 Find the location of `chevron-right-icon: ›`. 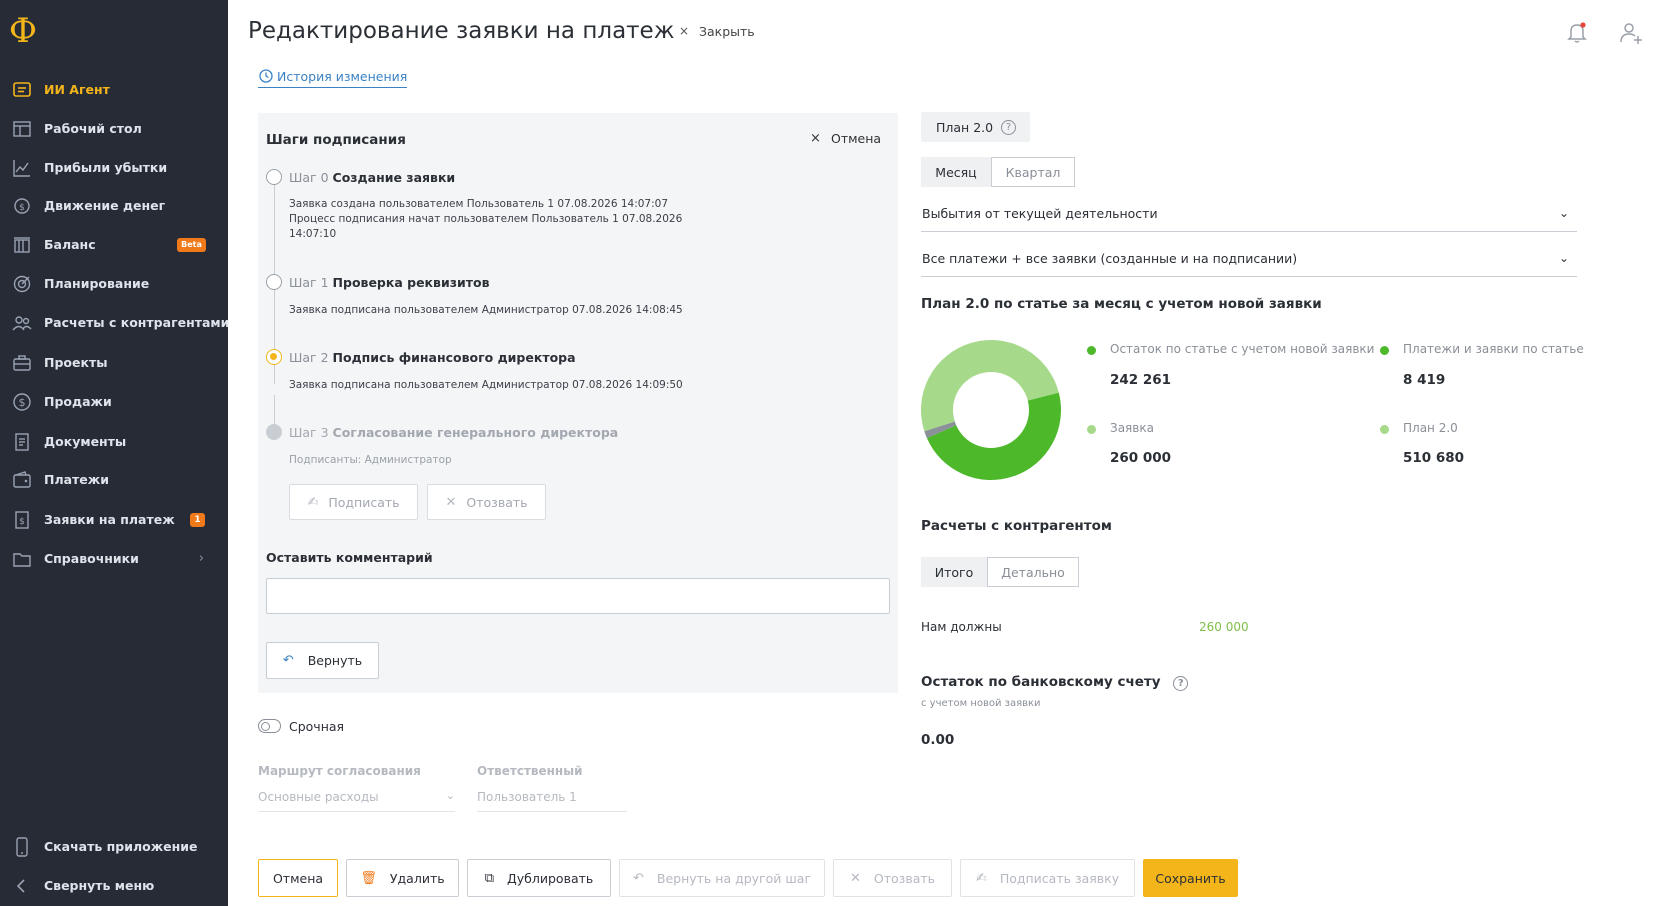

chevron-right-icon: › is located at coordinates (201, 558).